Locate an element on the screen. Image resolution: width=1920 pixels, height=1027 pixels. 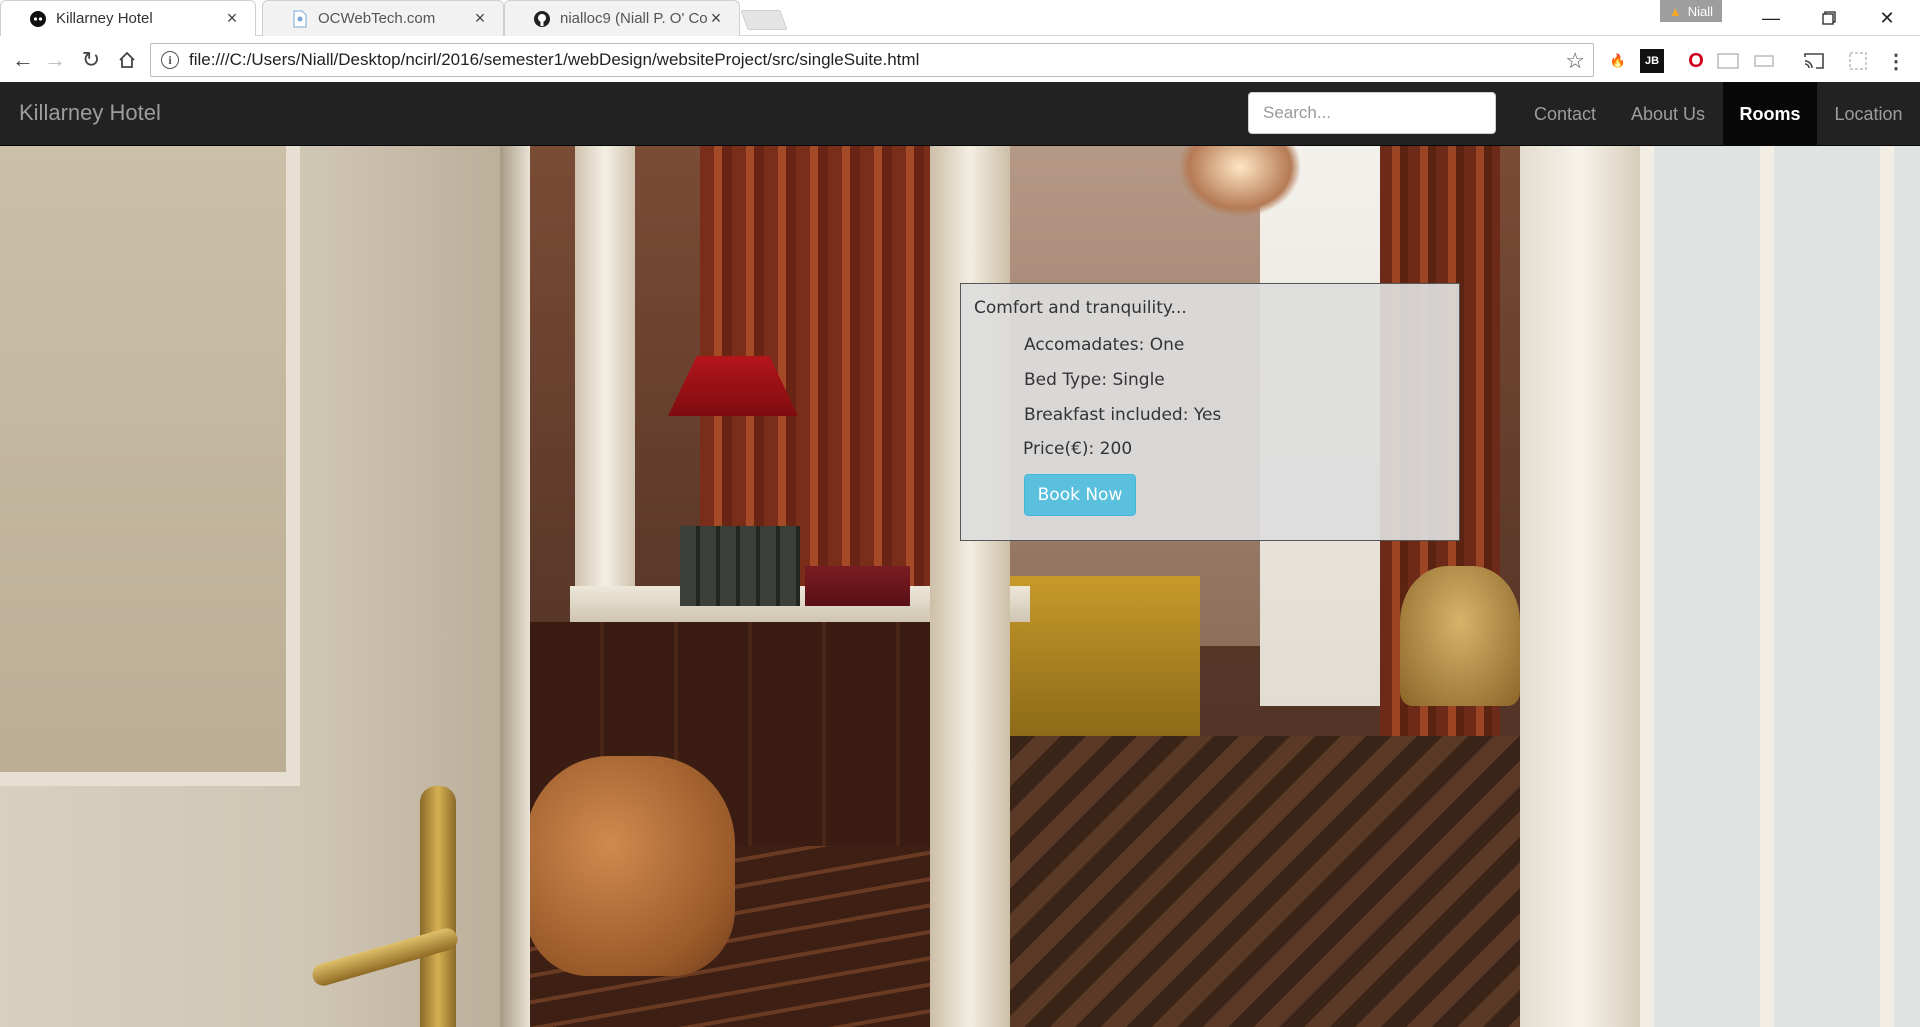
suite-bed-type: Bed Type: Single is located at coordinates (1094, 380).